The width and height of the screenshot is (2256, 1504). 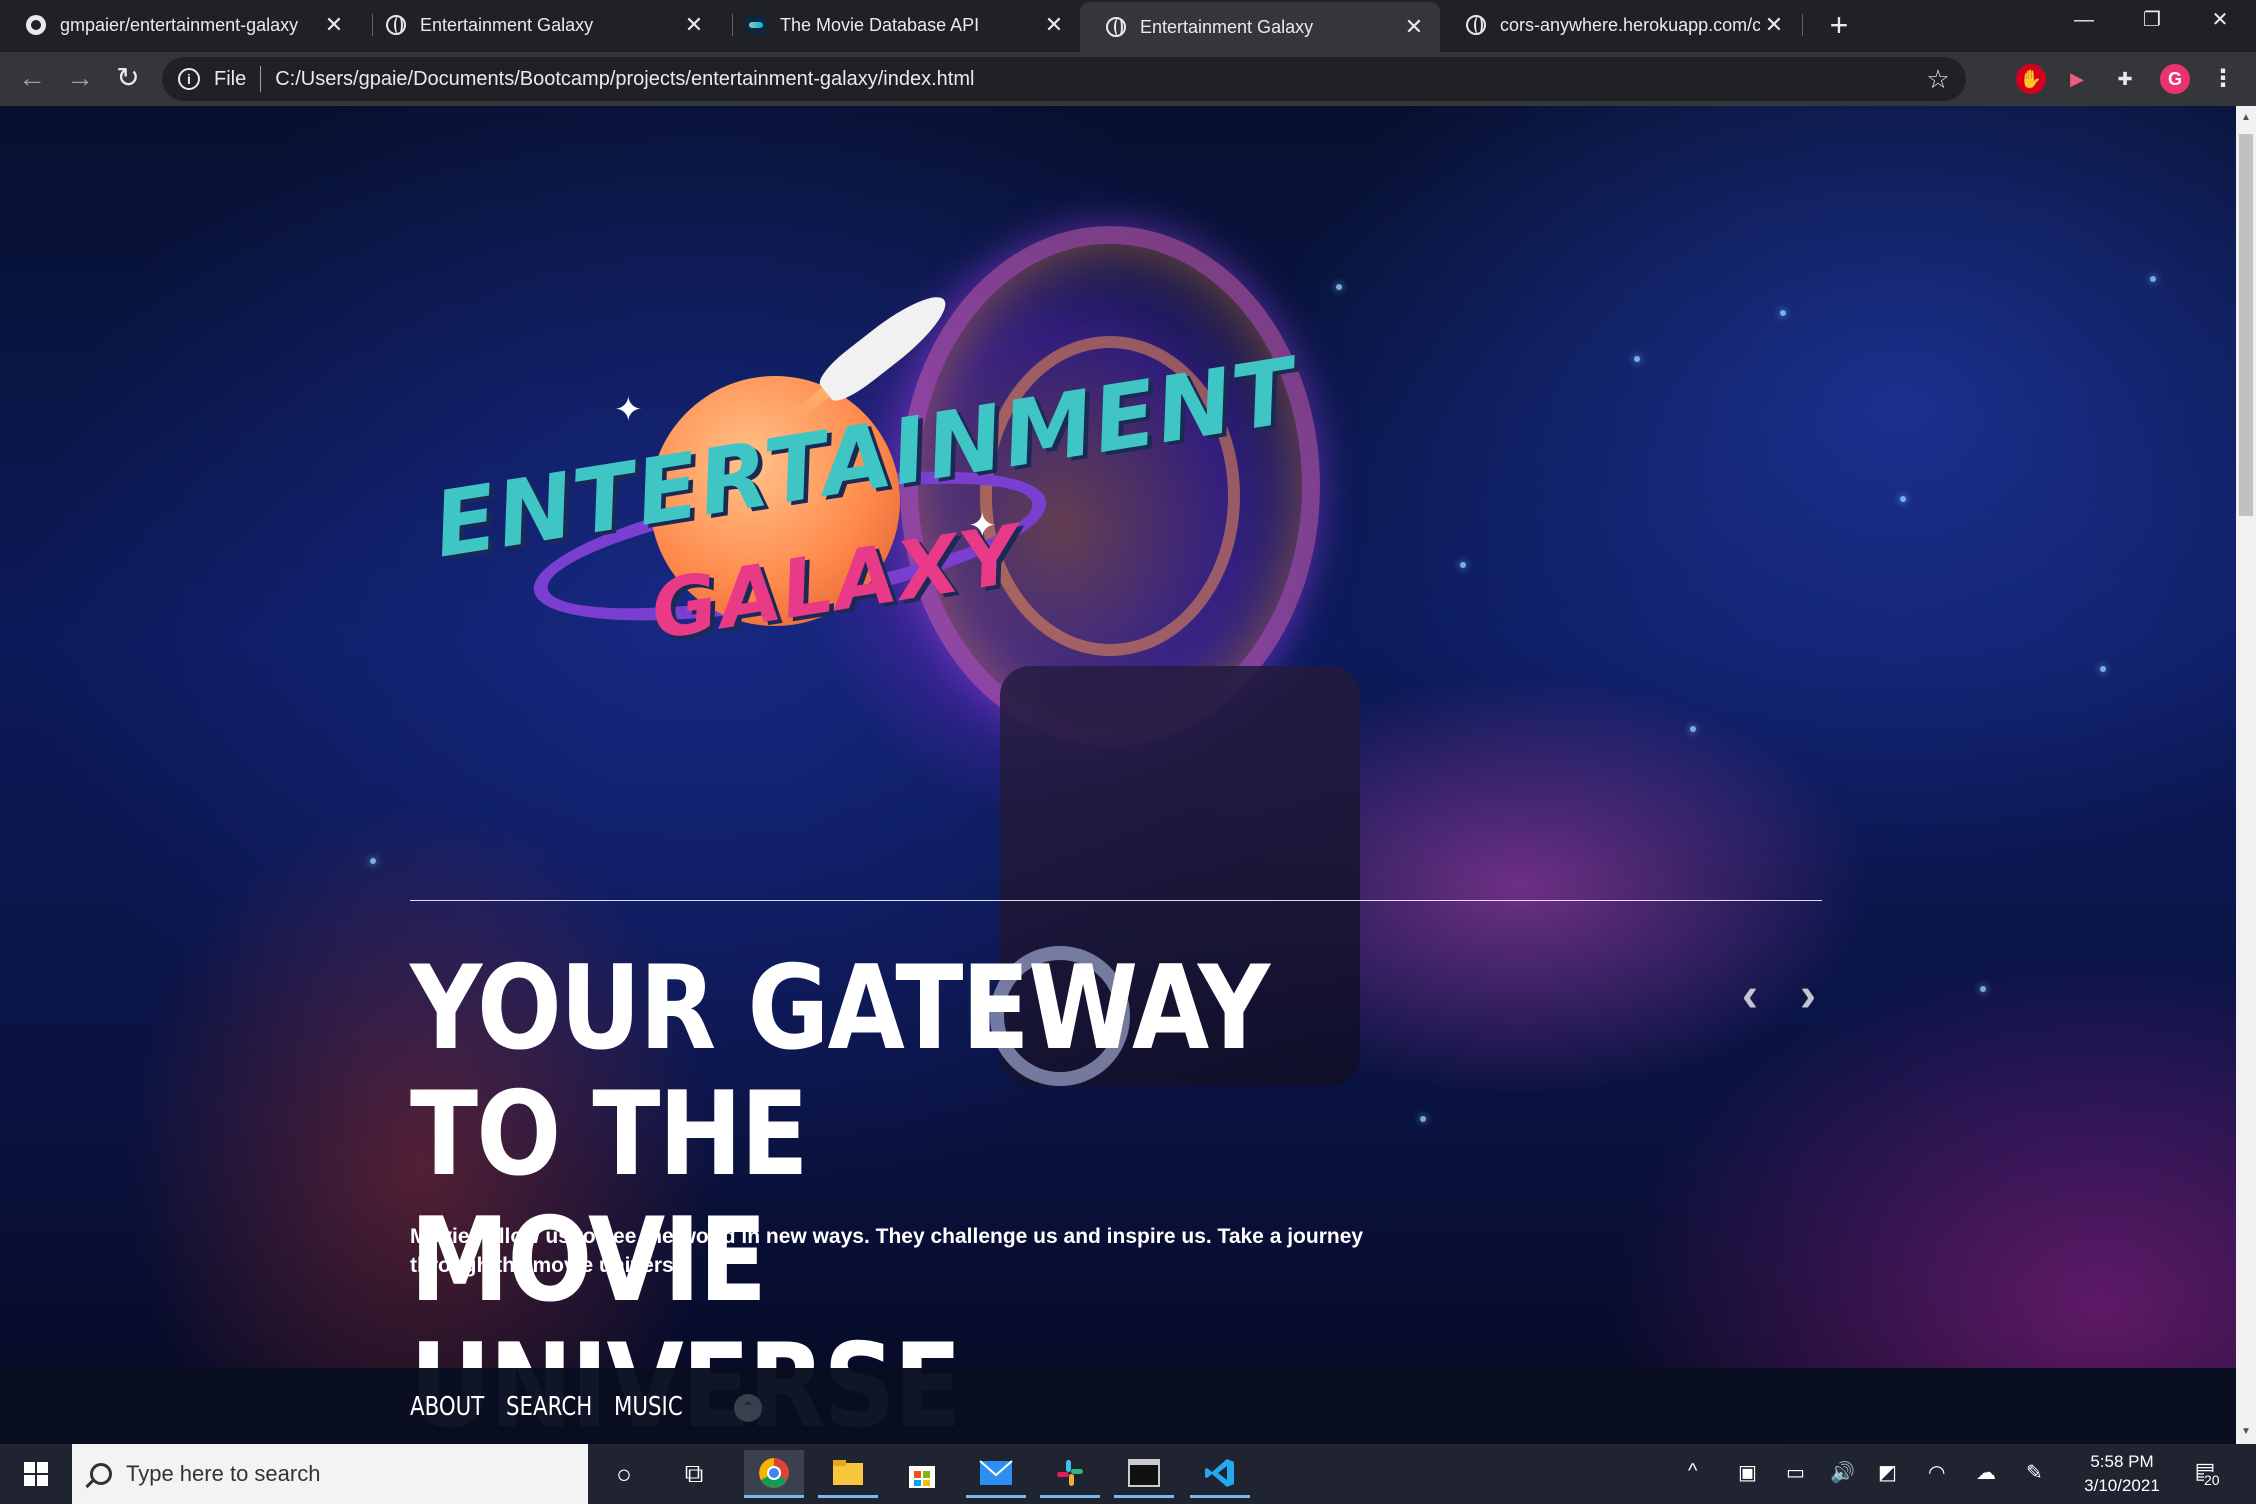 I want to click on sparkle-icon: ✦, so click(x=628, y=410).